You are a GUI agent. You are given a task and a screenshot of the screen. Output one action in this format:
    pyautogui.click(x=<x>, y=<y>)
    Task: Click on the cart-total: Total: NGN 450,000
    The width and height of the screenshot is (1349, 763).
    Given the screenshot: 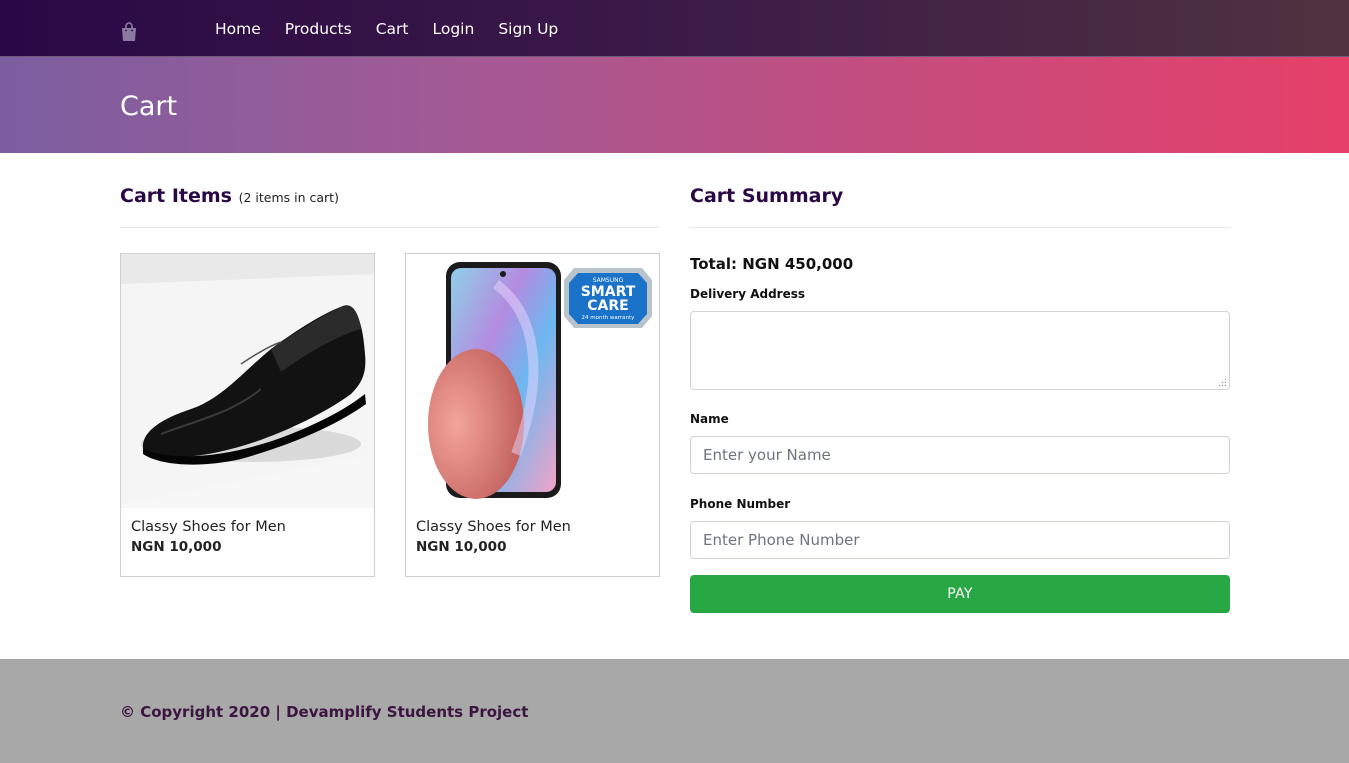 What is the action you would take?
    pyautogui.click(x=772, y=264)
    